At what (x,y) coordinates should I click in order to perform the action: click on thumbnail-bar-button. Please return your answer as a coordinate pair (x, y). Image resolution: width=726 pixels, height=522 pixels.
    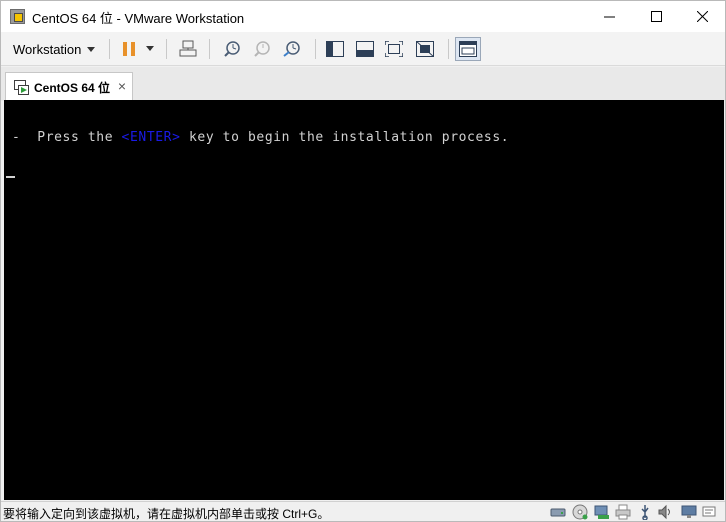
    Looking at the image, I should click on (365, 49).